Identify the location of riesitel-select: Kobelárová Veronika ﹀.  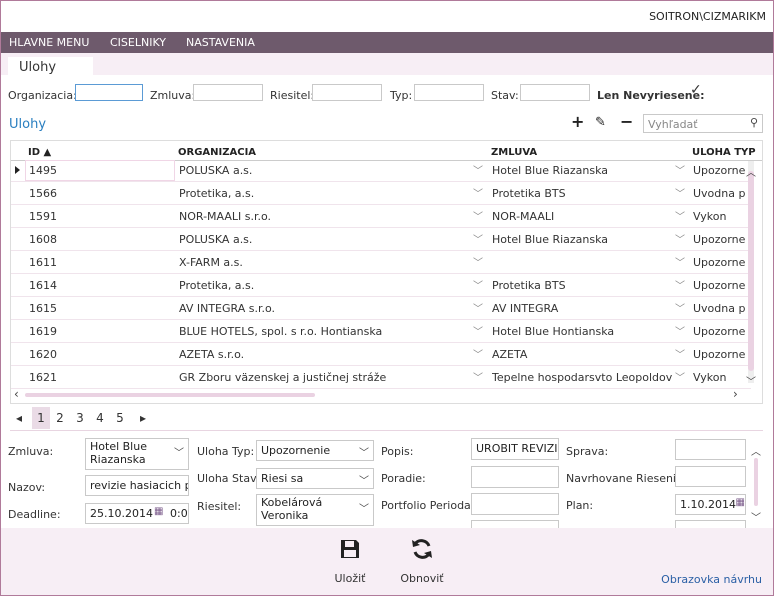
(315, 510).